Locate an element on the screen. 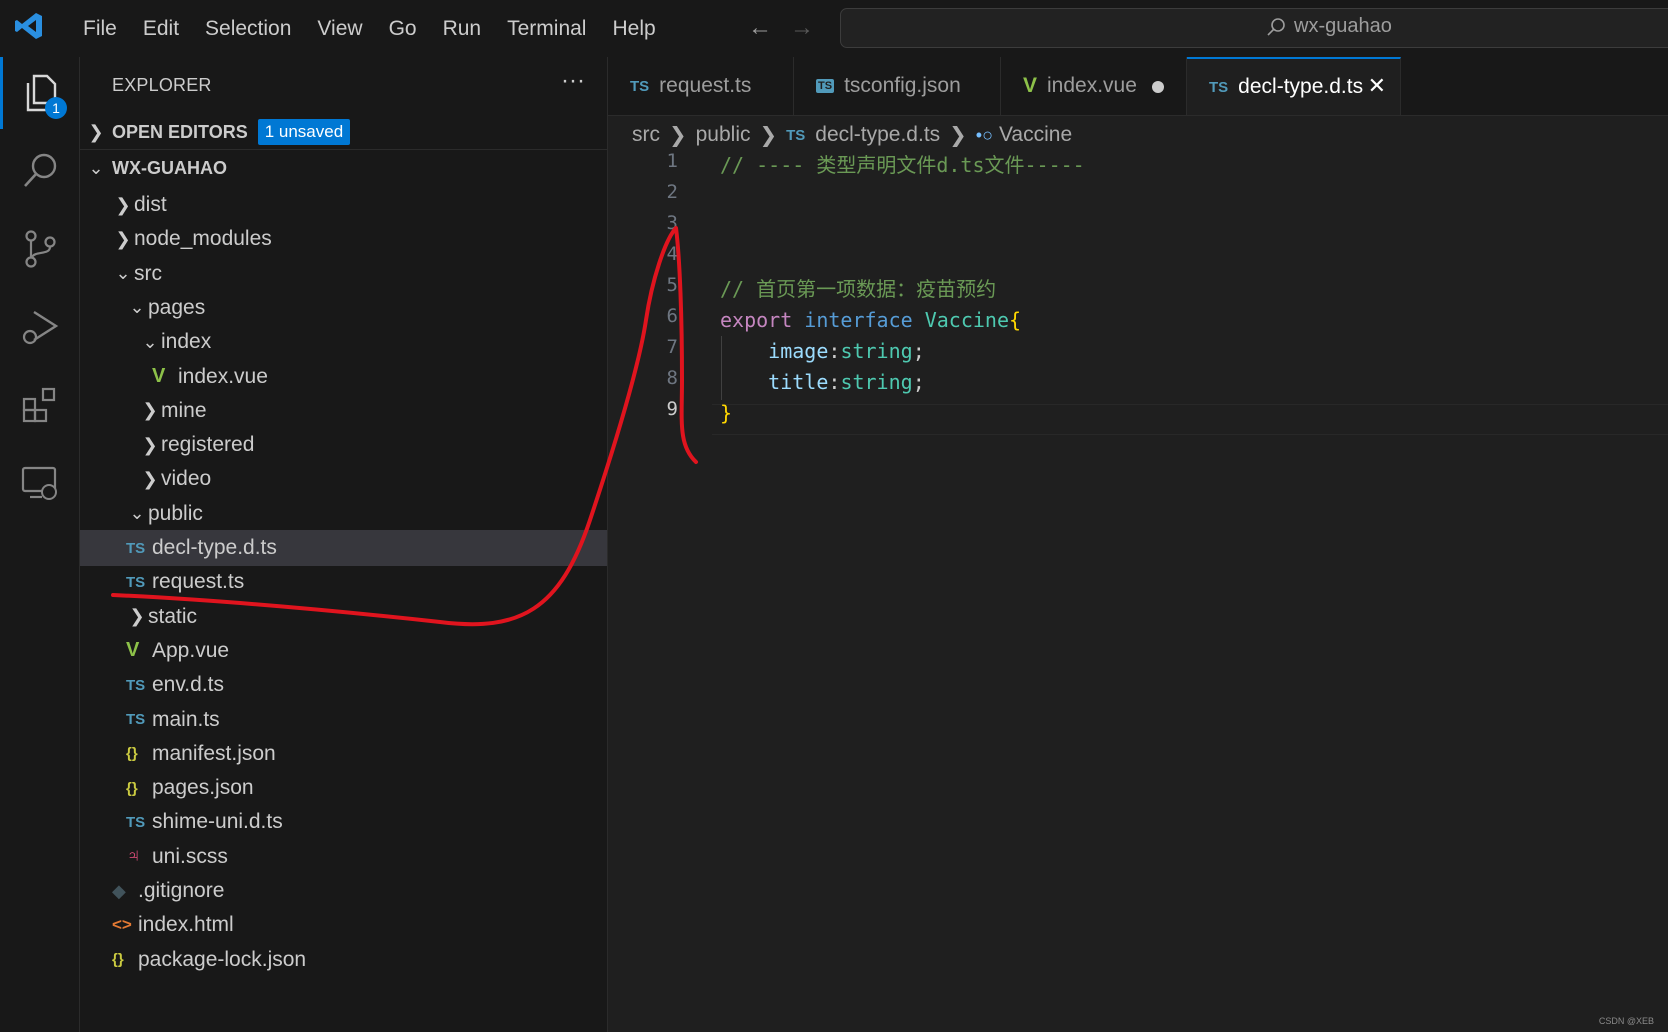 Image resolution: width=1668 pixels, height=1032 pixels. property-image: image is located at coordinates (798, 351).